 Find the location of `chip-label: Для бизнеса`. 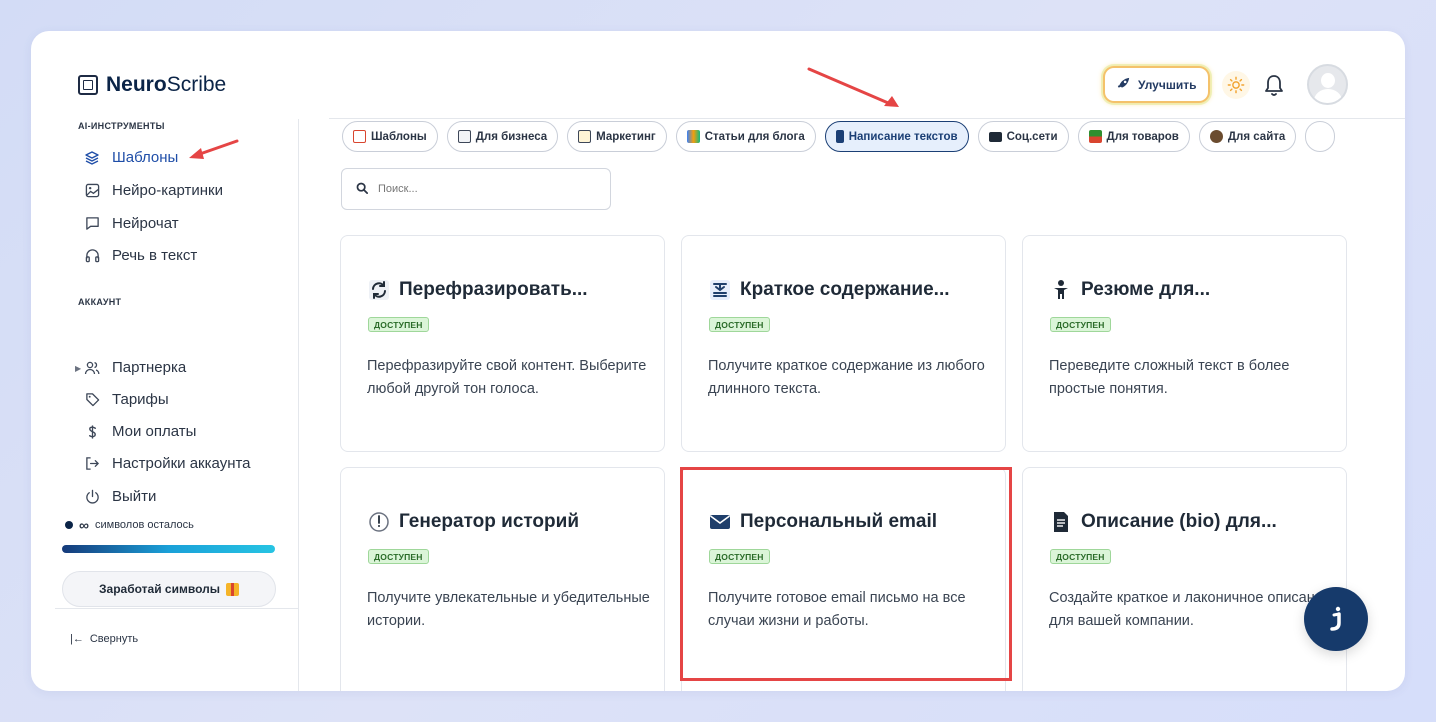

chip-label: Для бизнеса is located at coordinates (511, 136).